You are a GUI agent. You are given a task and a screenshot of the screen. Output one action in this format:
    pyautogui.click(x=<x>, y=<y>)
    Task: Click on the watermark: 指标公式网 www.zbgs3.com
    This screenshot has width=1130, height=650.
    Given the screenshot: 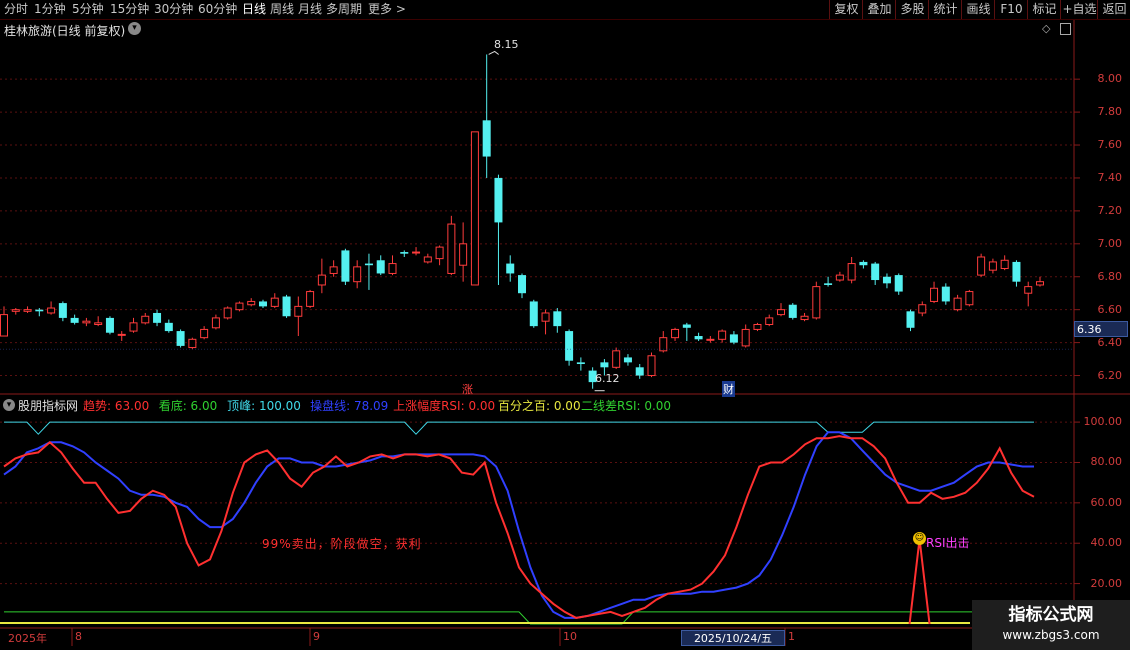 What is the action you would take?
    pyautogui.click(x=1051, y=625)
    